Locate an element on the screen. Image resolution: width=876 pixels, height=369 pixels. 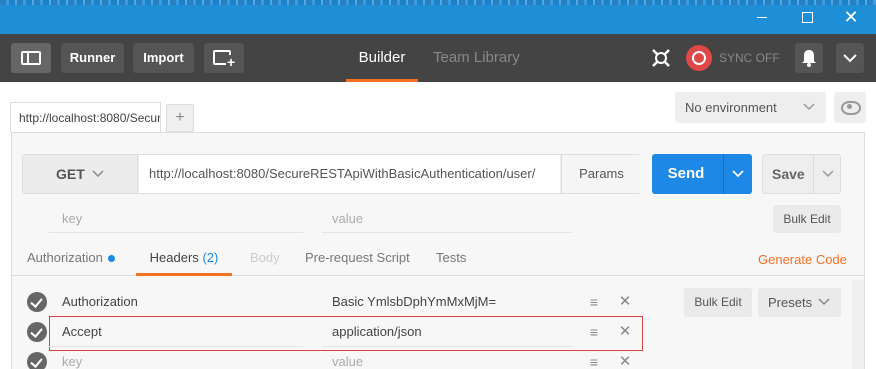
tab-authorization-label: Authorization is located at coordinates (65, 257).